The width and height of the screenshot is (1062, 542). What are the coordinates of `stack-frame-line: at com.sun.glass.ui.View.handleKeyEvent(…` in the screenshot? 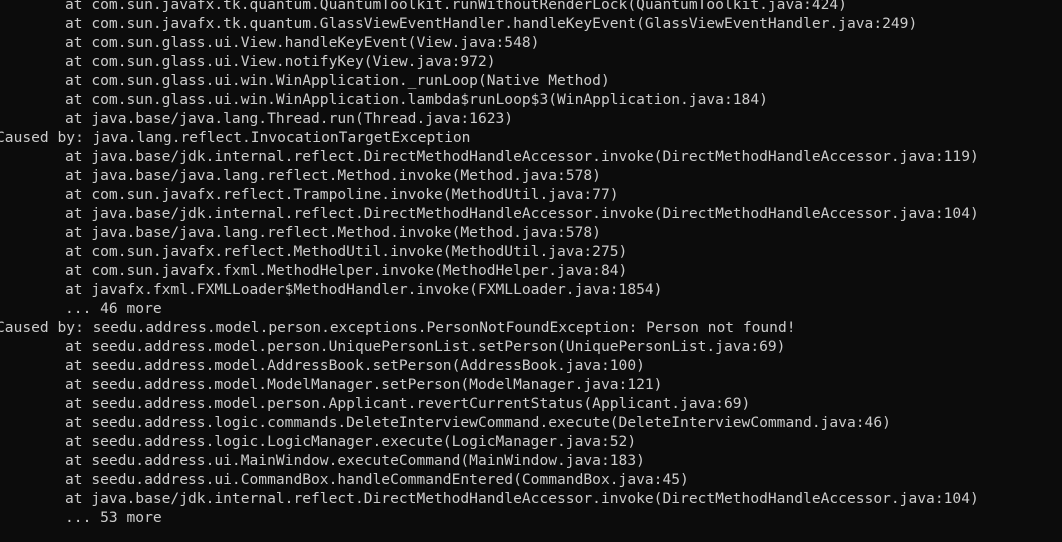 It's located at (302, 42).